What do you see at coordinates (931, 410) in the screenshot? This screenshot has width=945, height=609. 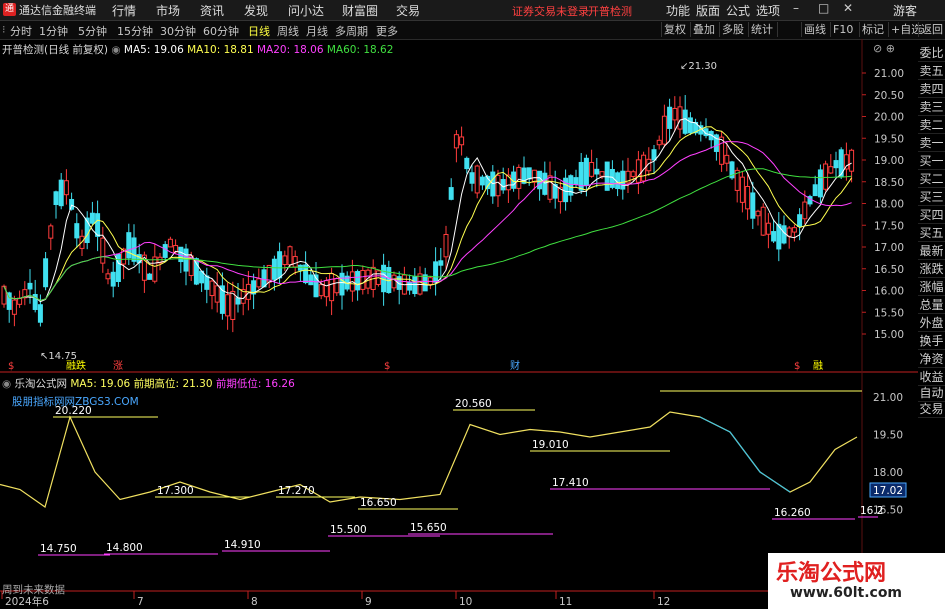 I see `button-trade: 交易` at bounding box center [931, 410].